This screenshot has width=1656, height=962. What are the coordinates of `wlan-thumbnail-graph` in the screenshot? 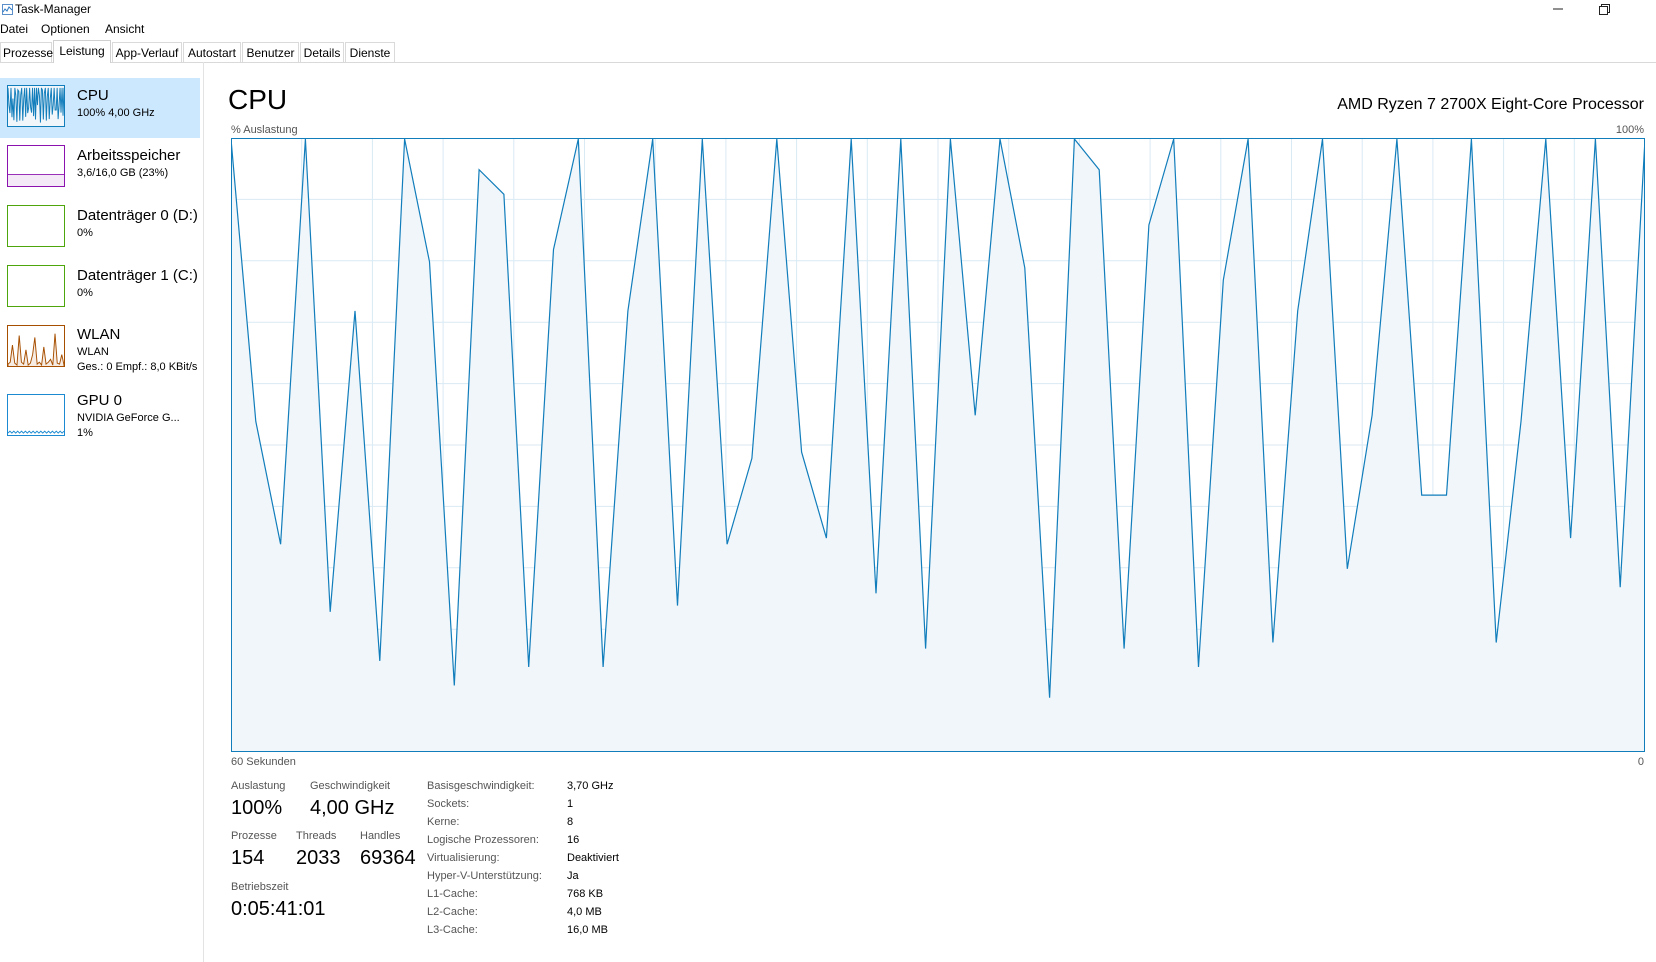 It's located at (36, 346).